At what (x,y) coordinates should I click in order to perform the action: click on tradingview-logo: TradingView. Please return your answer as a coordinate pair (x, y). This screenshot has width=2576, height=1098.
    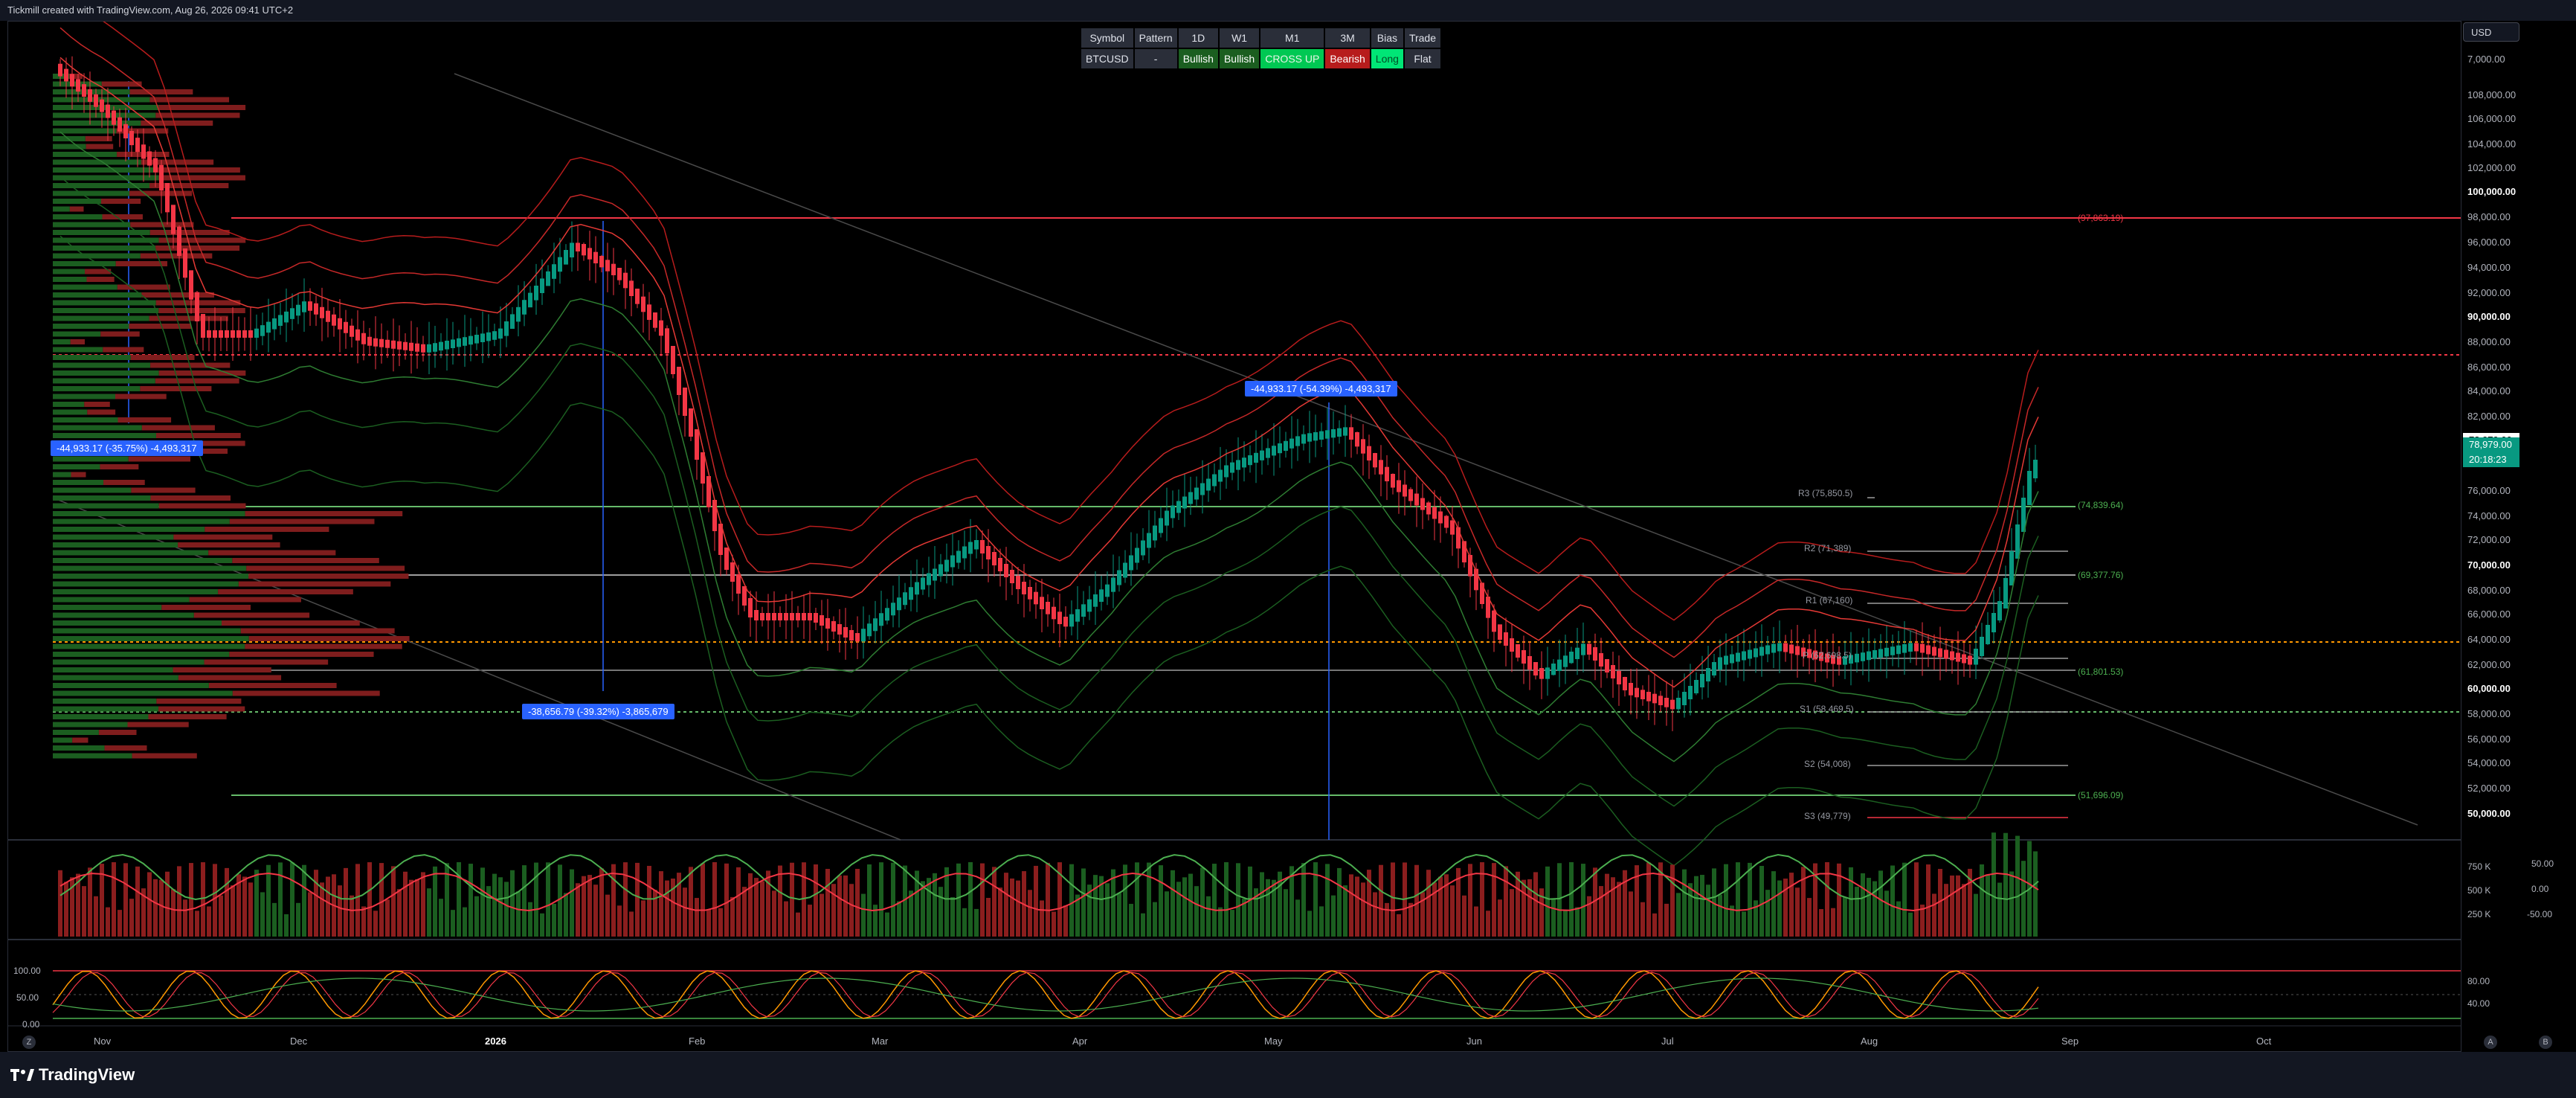
    Looking at the image, I should click on (72, 1075).